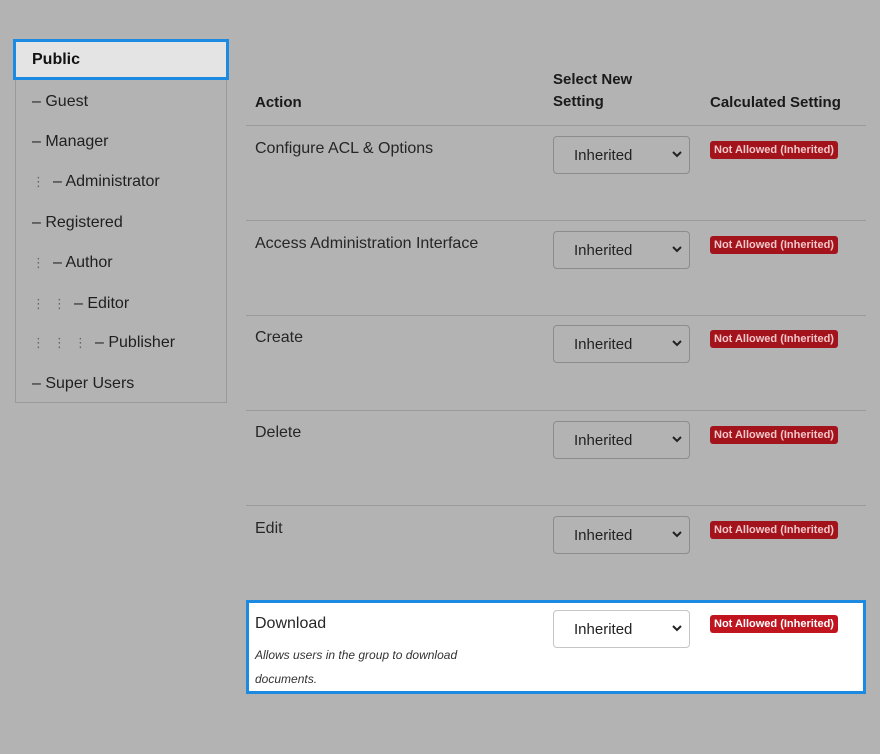 This screenshot has width=880, height=754. I want to click on group-label: – Registered, so click(77, 222).